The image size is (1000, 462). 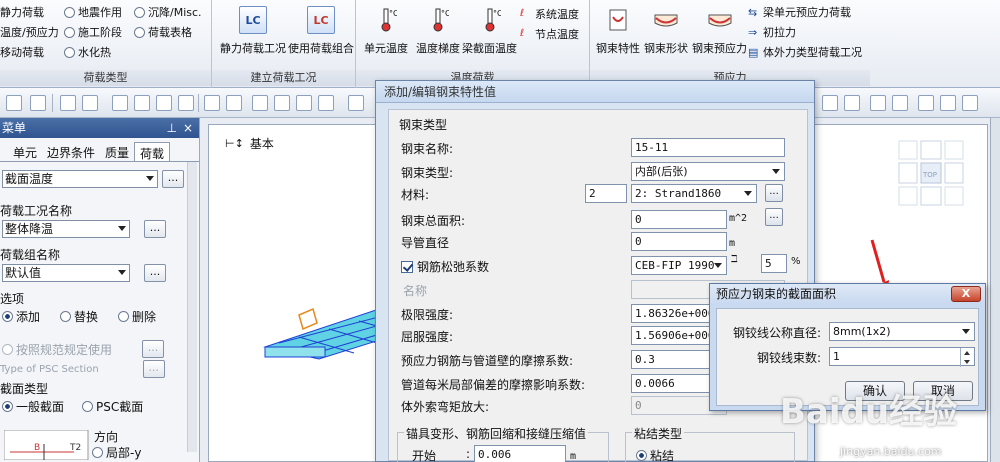 What do you see at coordinates (80, 179) in the screenshot?
I see `type-select: 截面温度` at bounding box center [80, 179].